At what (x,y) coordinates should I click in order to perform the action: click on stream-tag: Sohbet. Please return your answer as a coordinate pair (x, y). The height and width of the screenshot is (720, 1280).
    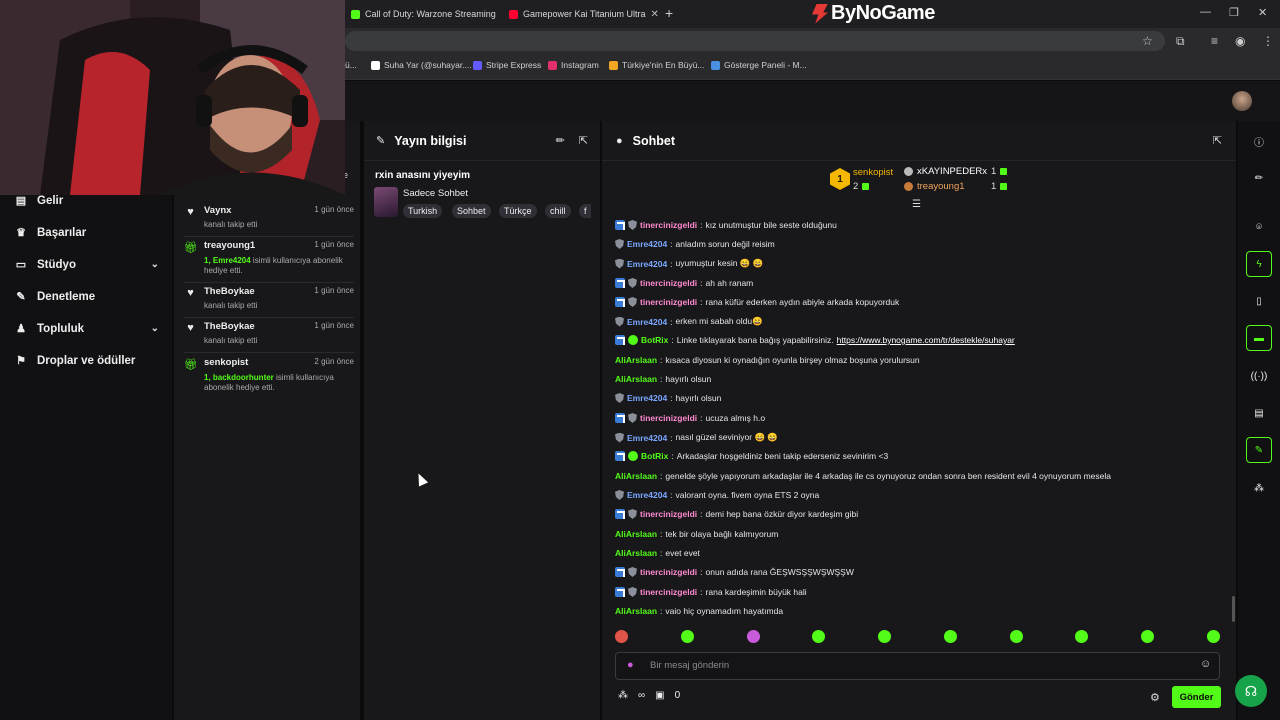
    Looking at the image, I should click on (471, 211).